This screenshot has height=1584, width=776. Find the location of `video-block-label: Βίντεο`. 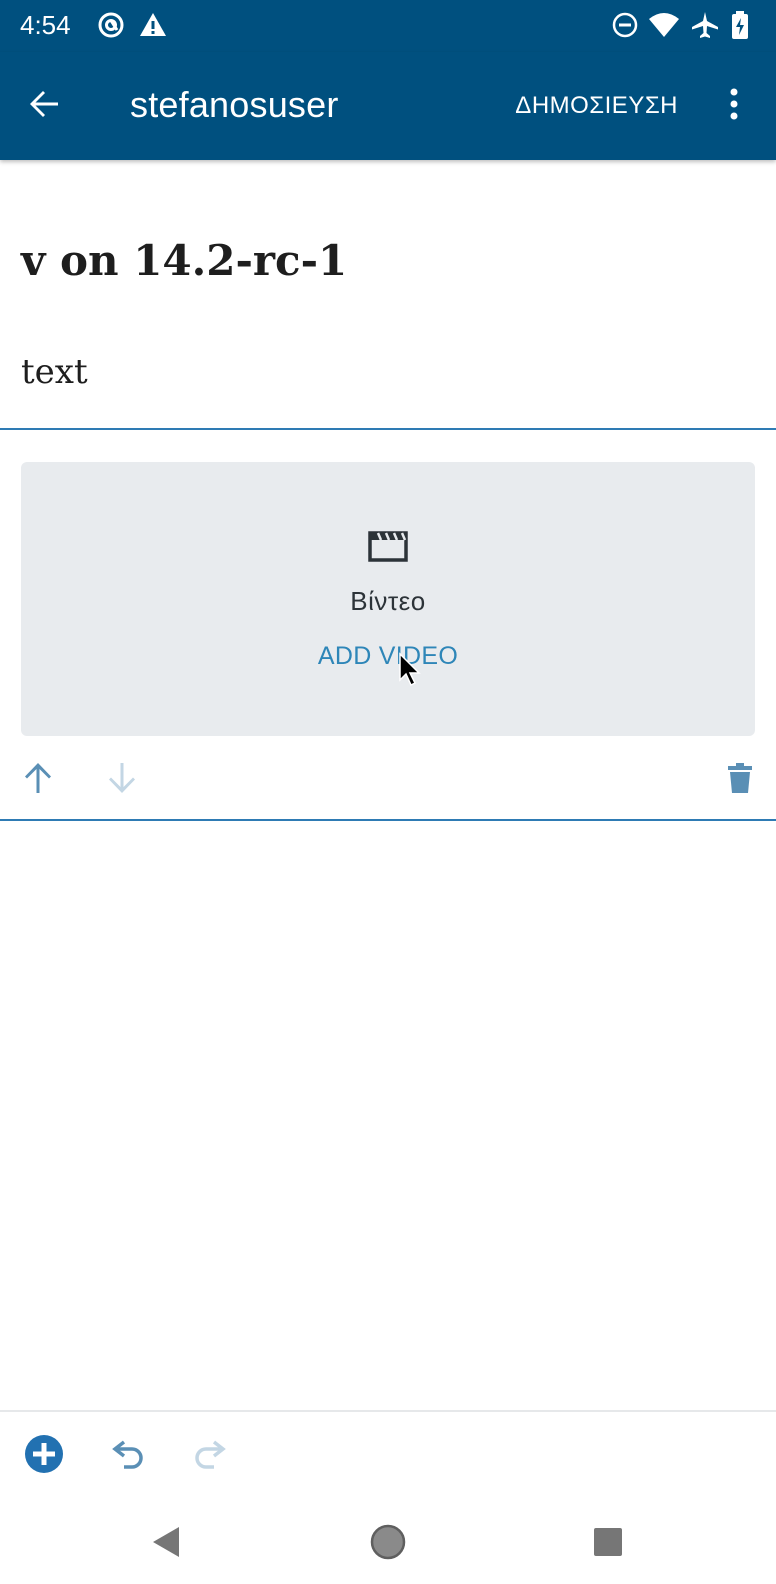

video-block-label: Βίντεο is located at coordinates (388, 601).